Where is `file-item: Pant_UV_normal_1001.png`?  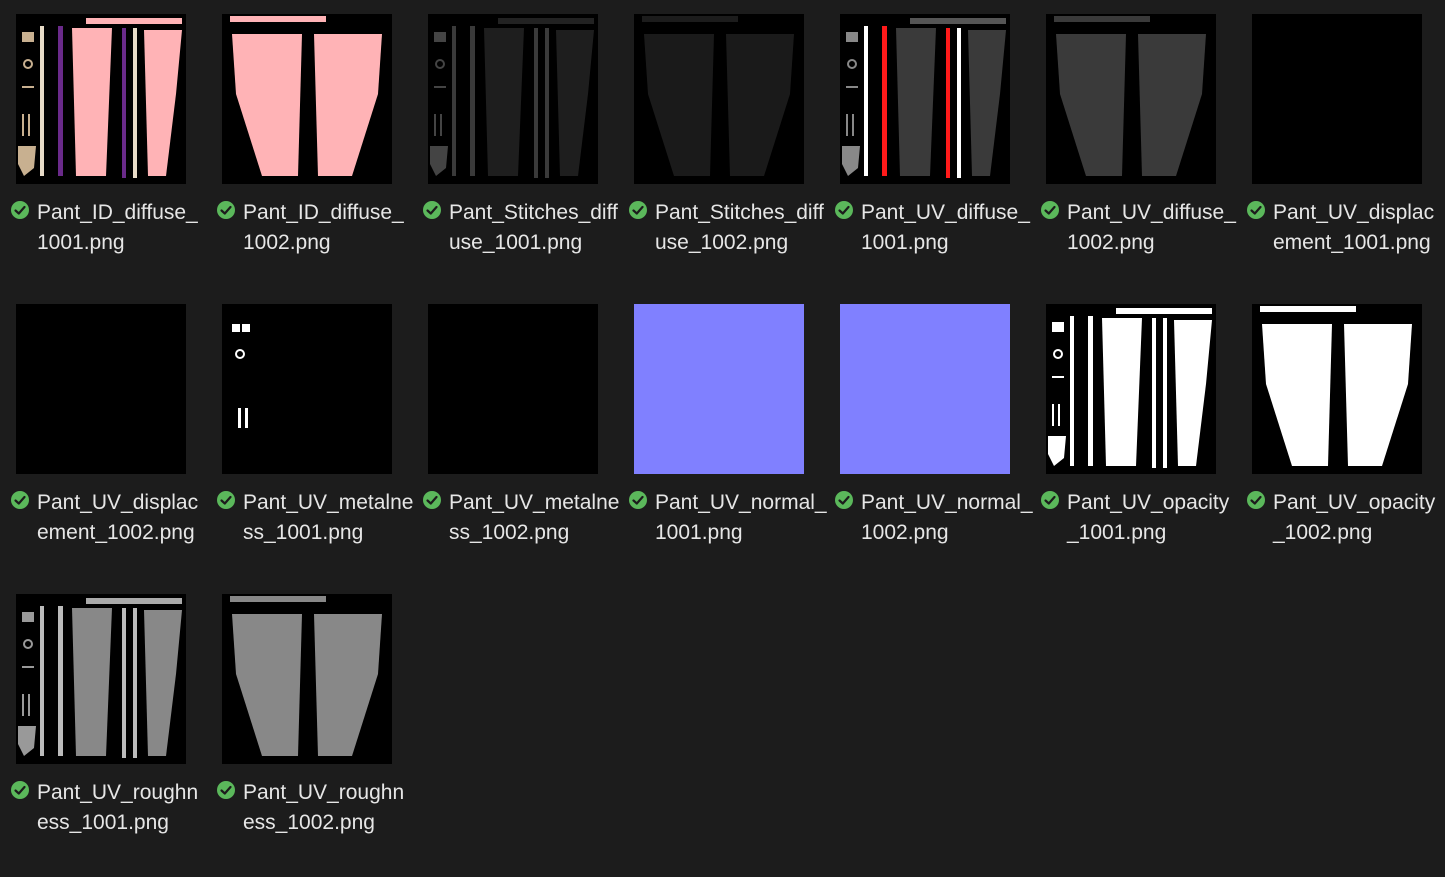
file-item: Pant_UV_normal_1001.png is located at coordinates (728, 444).